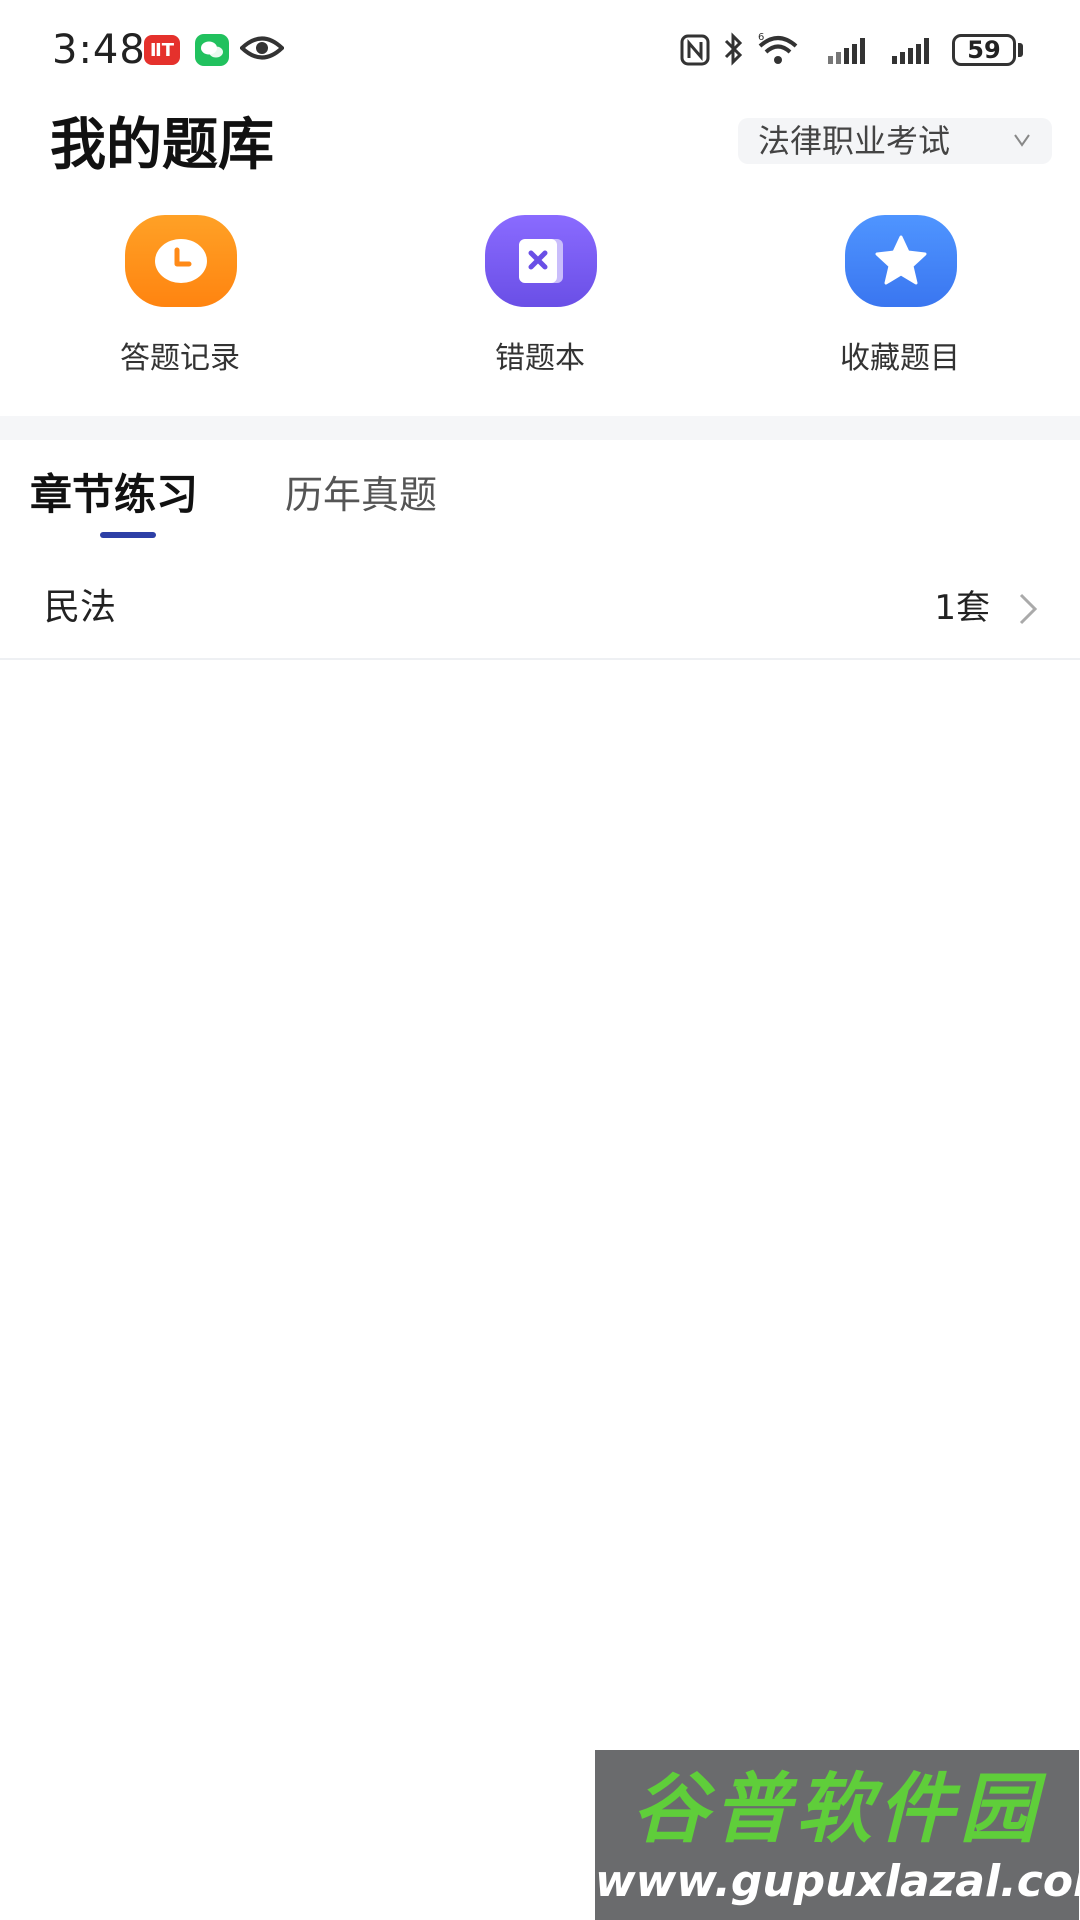 This screenshot has height=1920, width=1080. Describe the element at coordinates (837, 1808) in the screenshot. I see `watermark-title: 谷普软件园` at that location.